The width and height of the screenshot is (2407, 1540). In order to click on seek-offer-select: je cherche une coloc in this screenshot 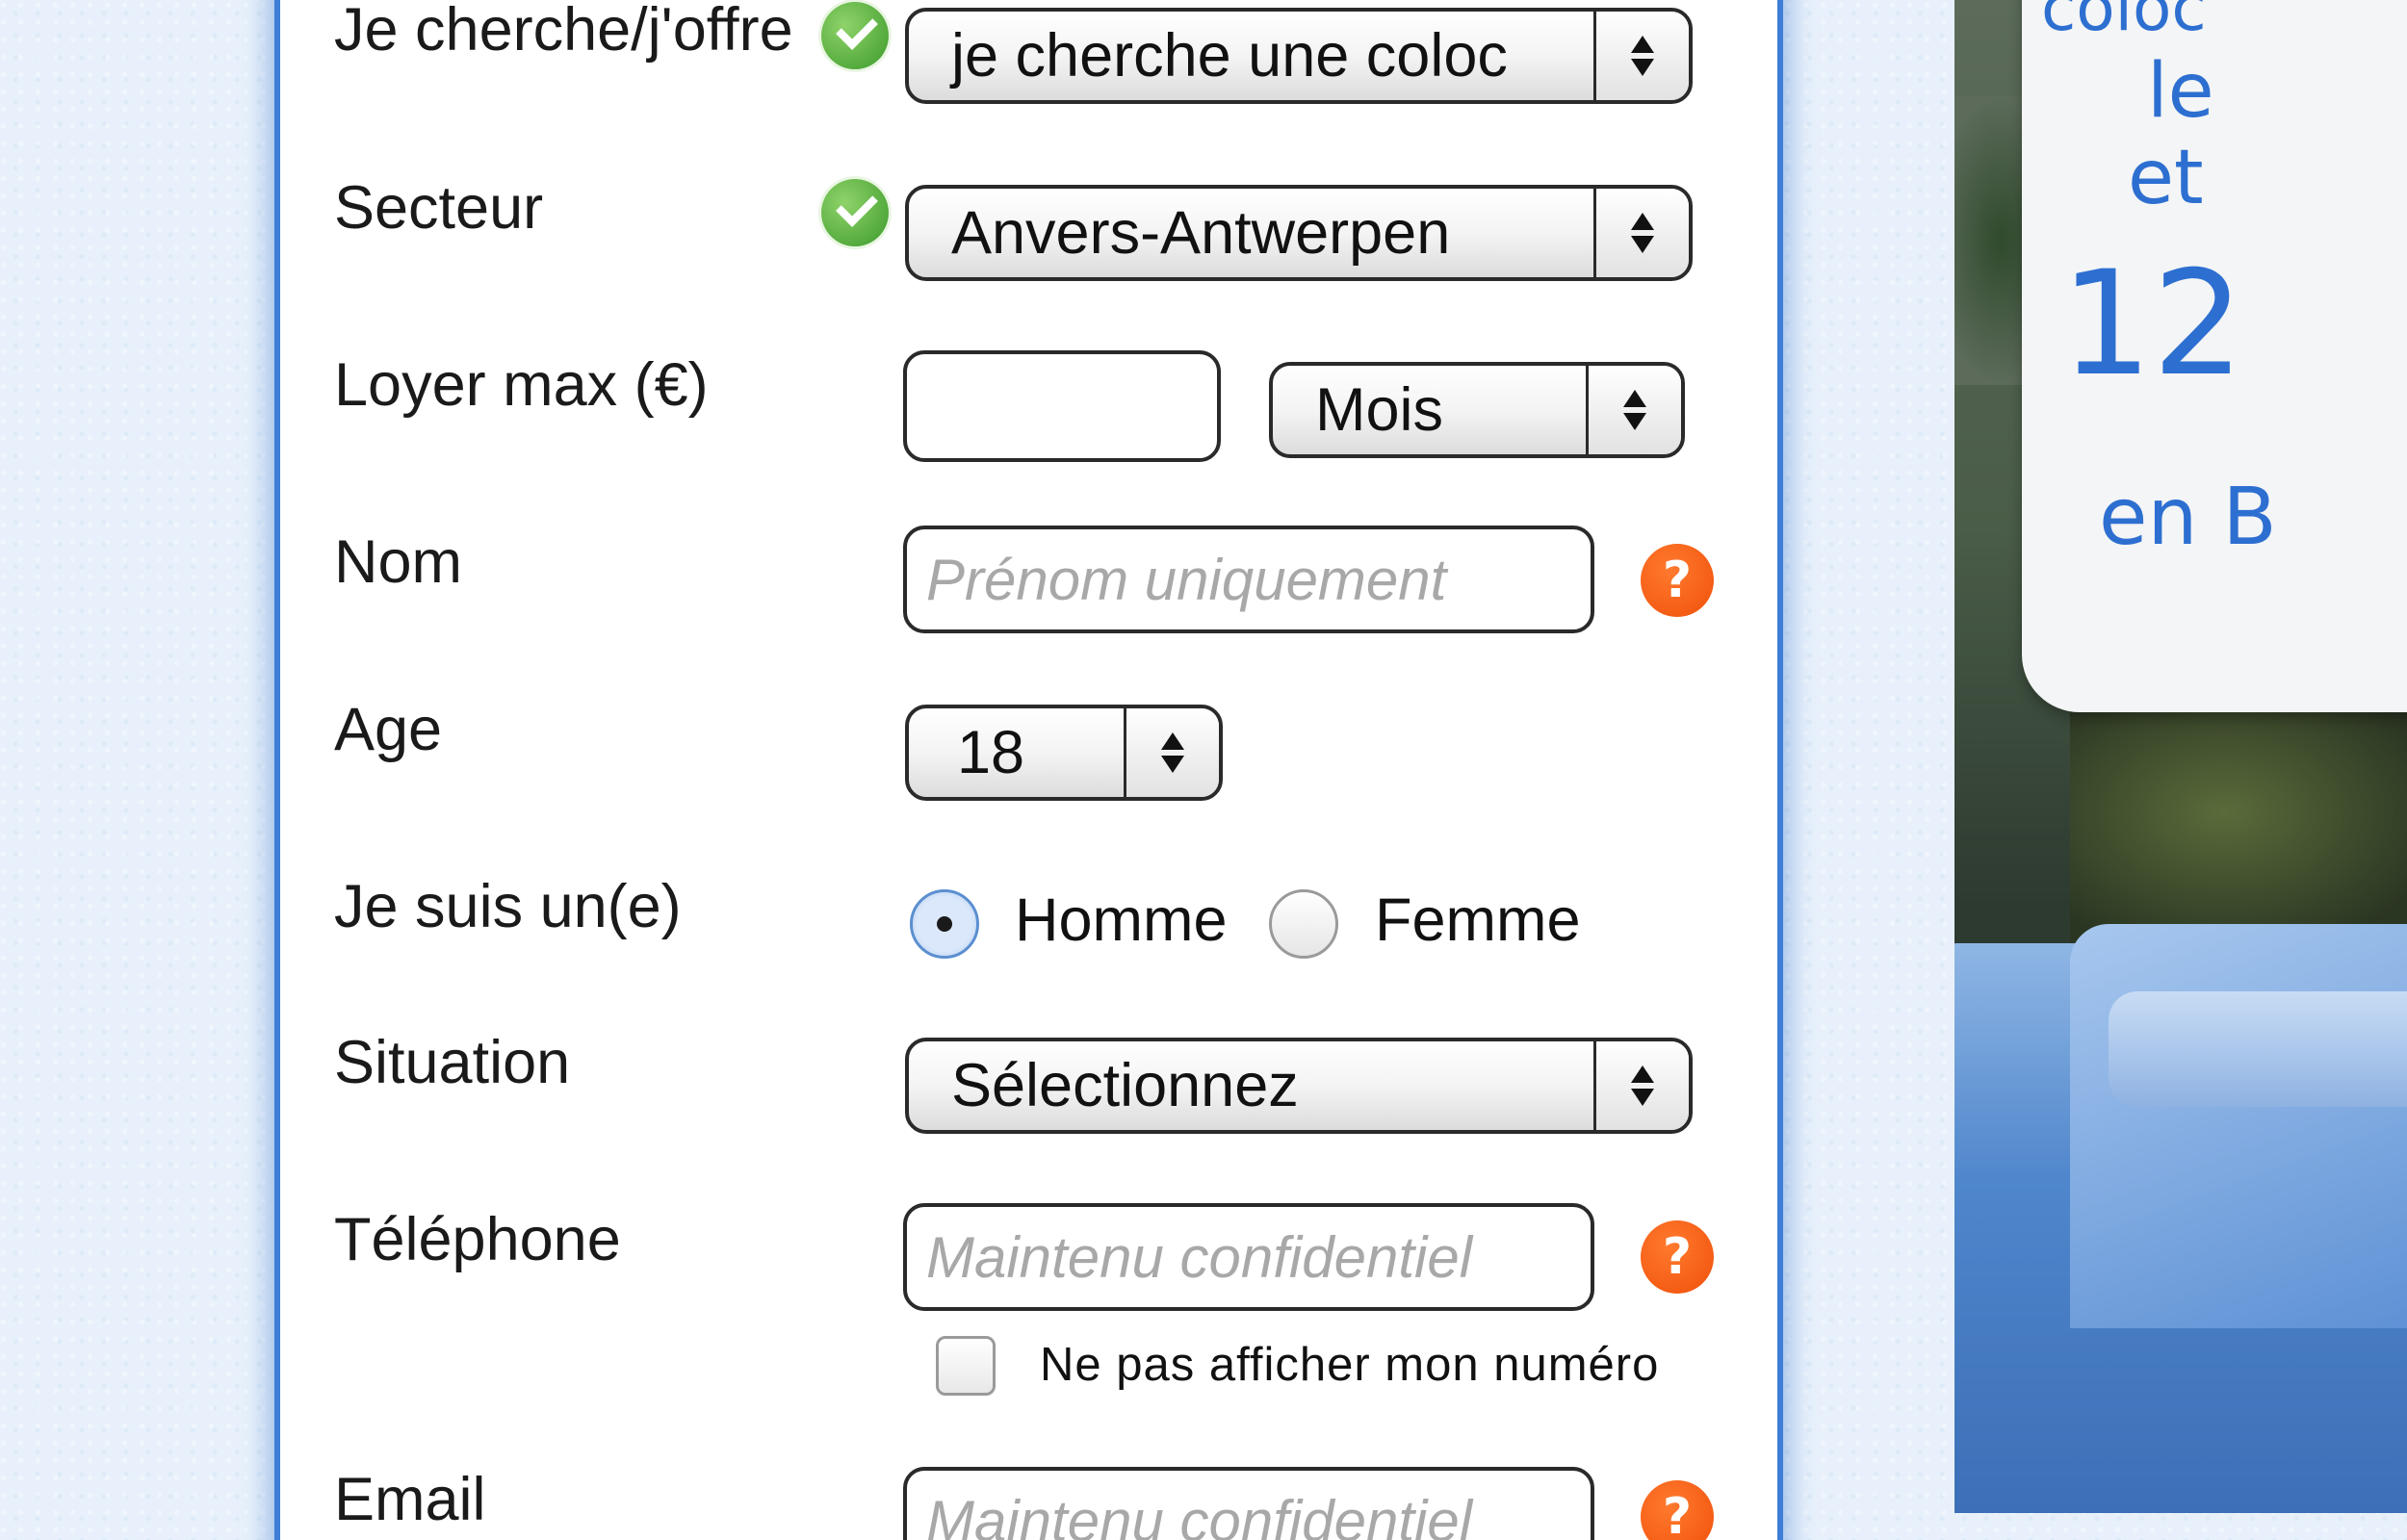, I will do `click(1299, 56)`.